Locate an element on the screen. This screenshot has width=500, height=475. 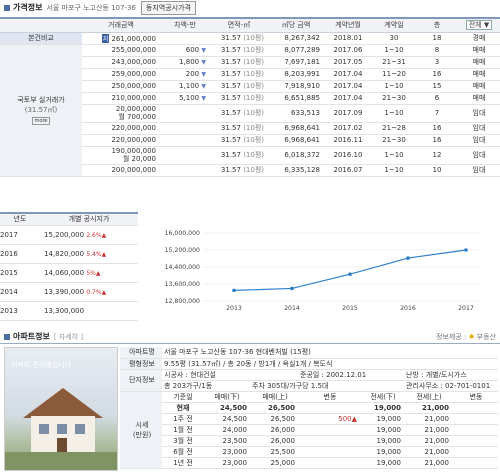
contract-day: 21~30 is located at coordinates (394, 98).